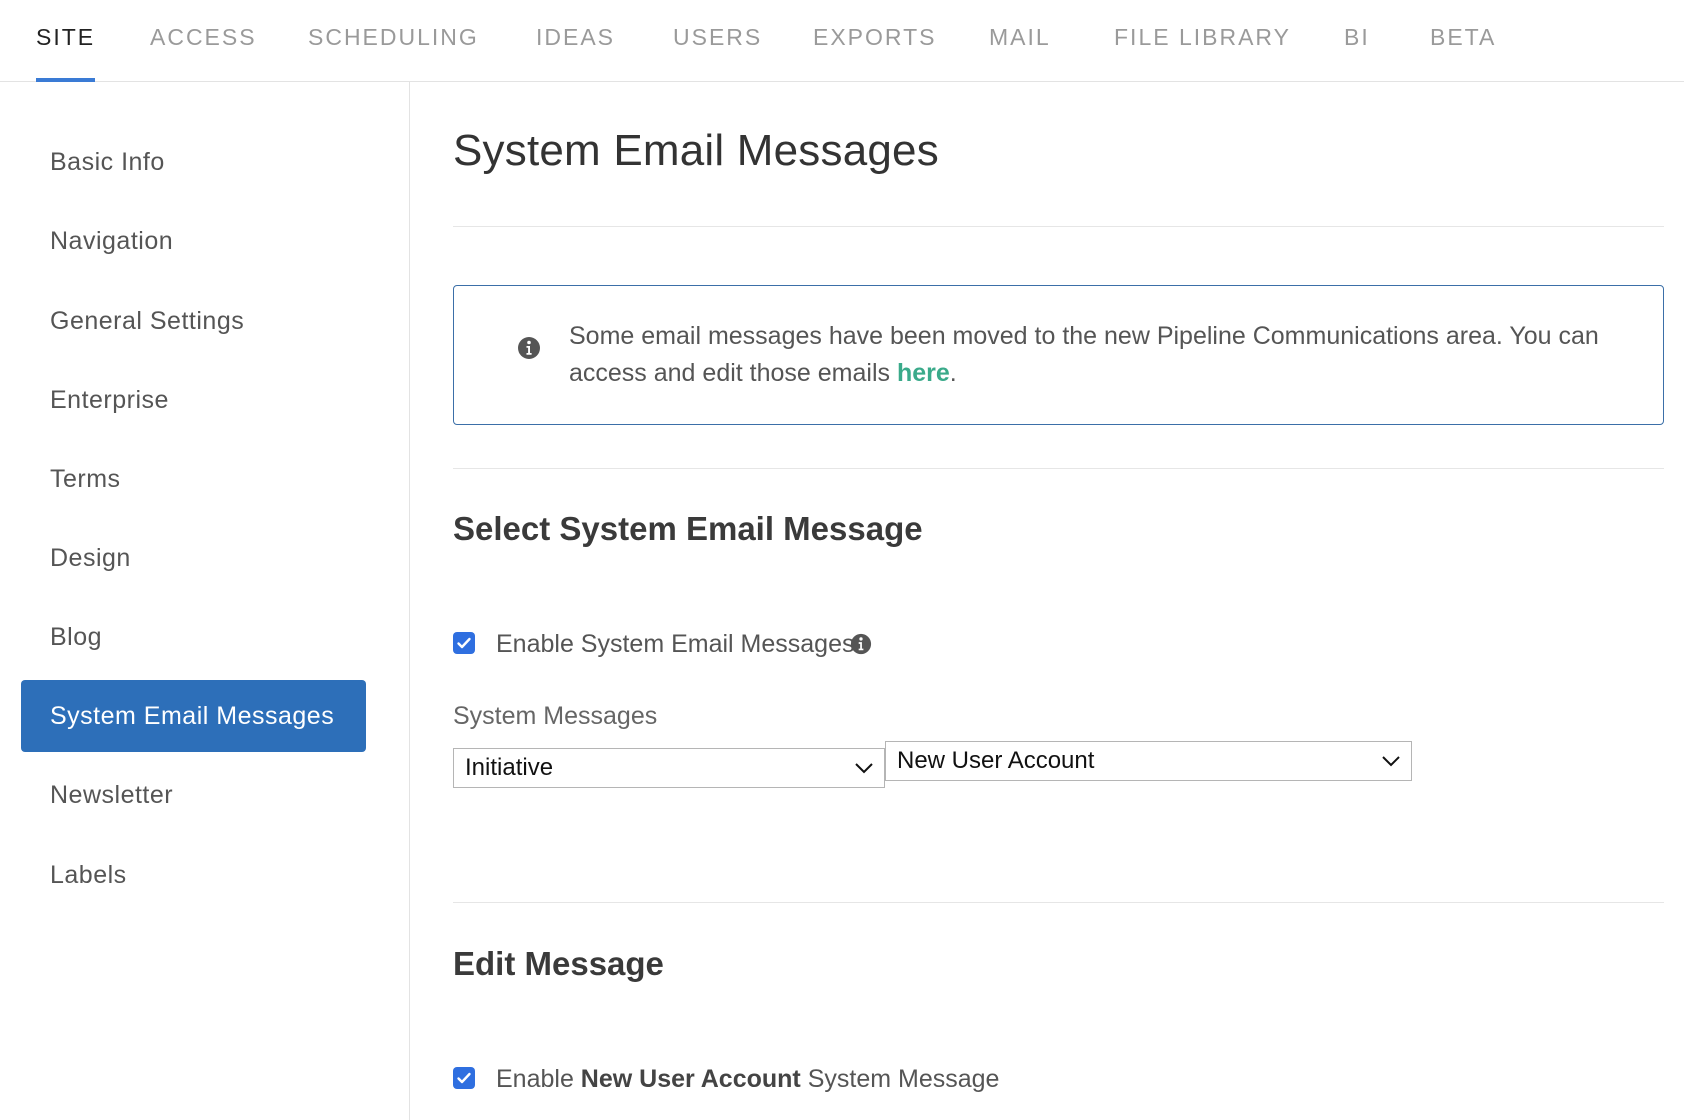 This screenshot has width=1684, height=1120. I want to click on enable-message-name: New User Account, so click(690, 1079).